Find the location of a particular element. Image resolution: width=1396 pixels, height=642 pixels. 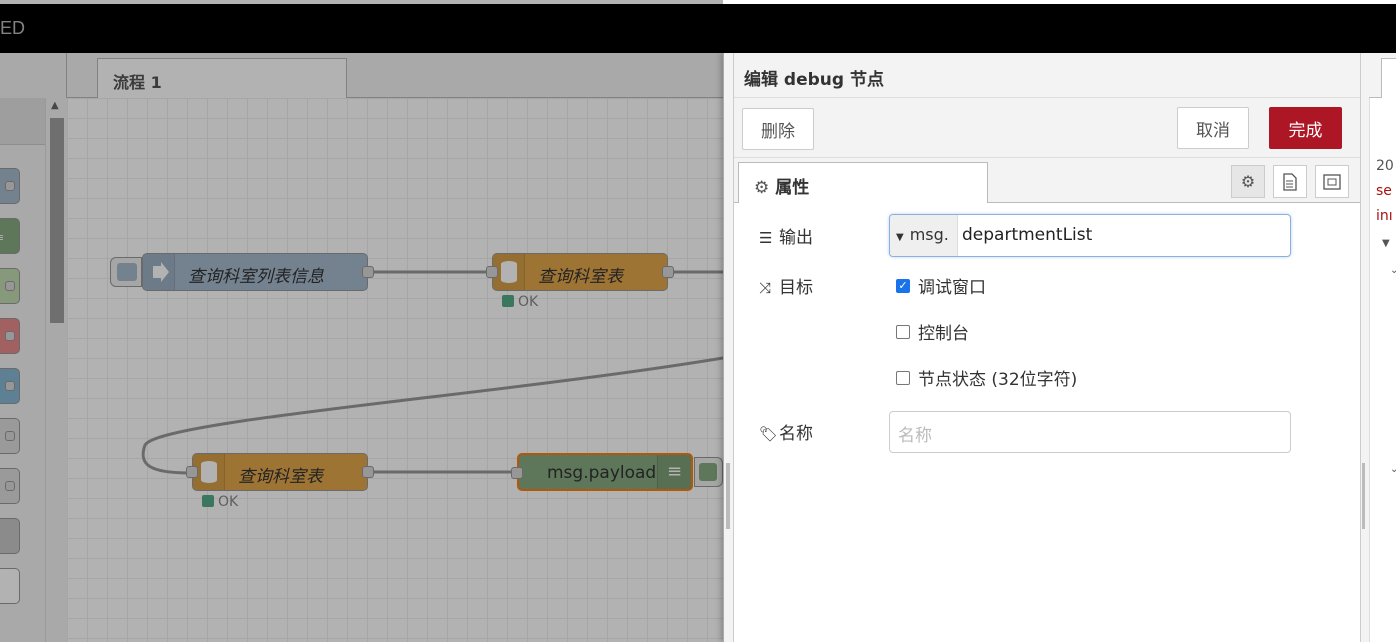

list-icon: ☰ is located at coordinates (766, 238).